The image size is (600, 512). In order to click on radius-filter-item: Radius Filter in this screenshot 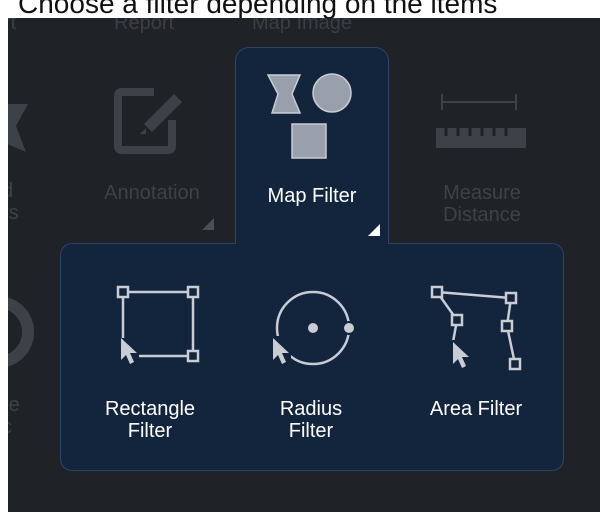, I will do `click(311, 357)`.